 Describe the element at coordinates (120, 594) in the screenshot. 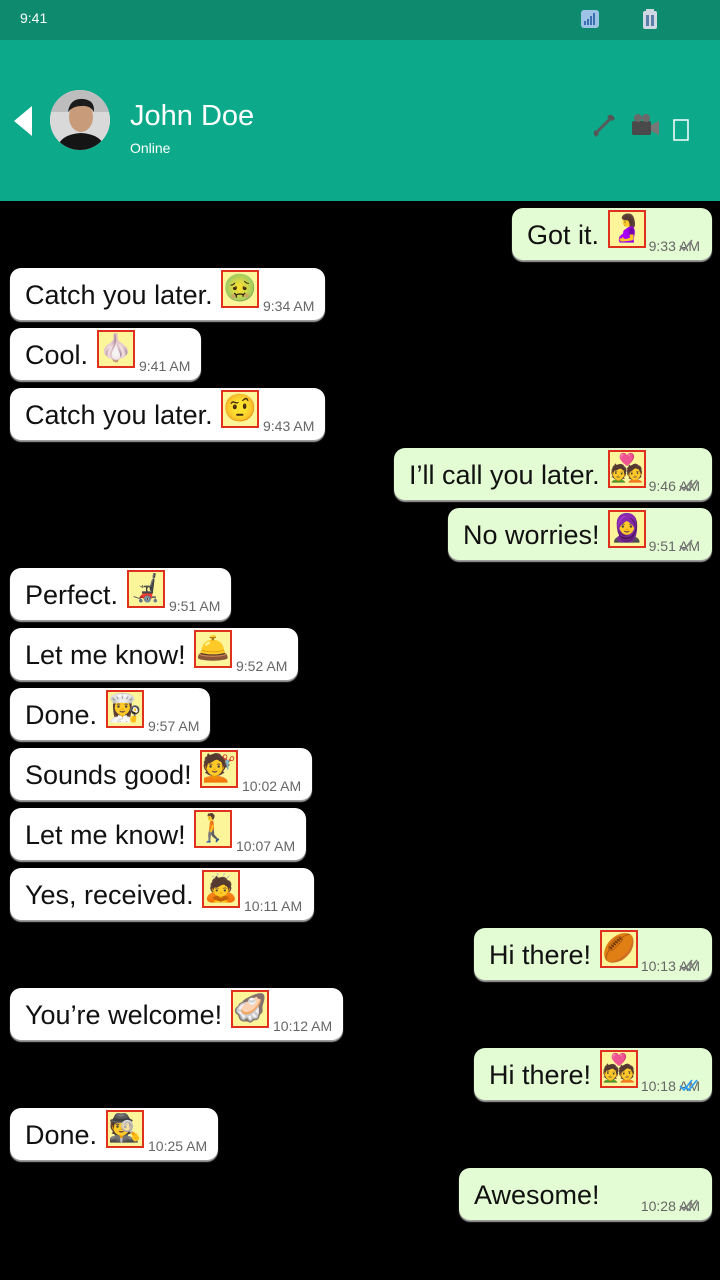

I see `incoming-message-bubble: Perfect. 🦼 9:51 AM` at that location.